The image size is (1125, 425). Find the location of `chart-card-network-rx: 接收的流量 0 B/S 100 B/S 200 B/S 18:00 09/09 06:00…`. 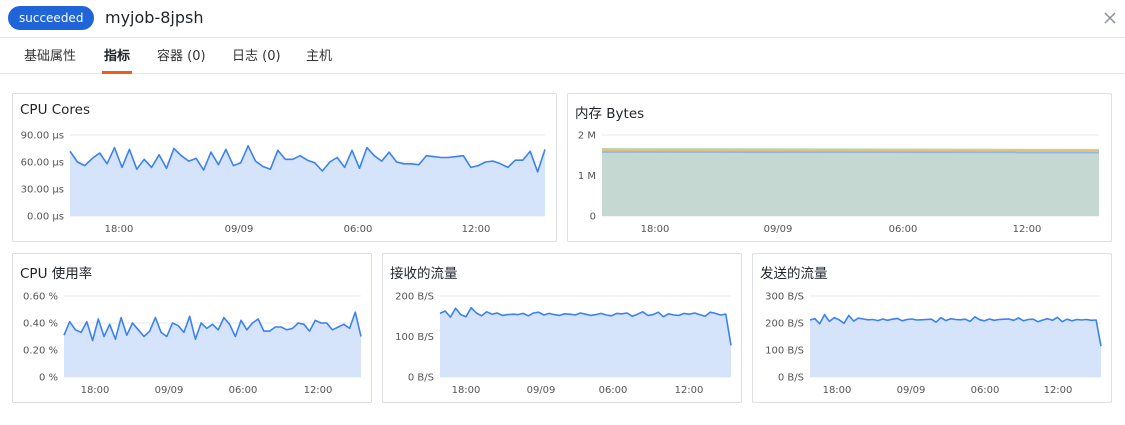

chart-card-network-rx: 接收的流量 0 B/S 100 B/S 200 B/S 18:00 09/09 06:00… is located at coordinates (562, 328).